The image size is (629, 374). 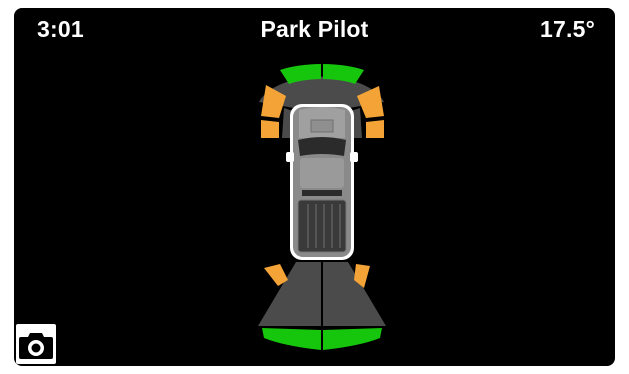 I want to click on camera-icon, so click(x=36, y=346).